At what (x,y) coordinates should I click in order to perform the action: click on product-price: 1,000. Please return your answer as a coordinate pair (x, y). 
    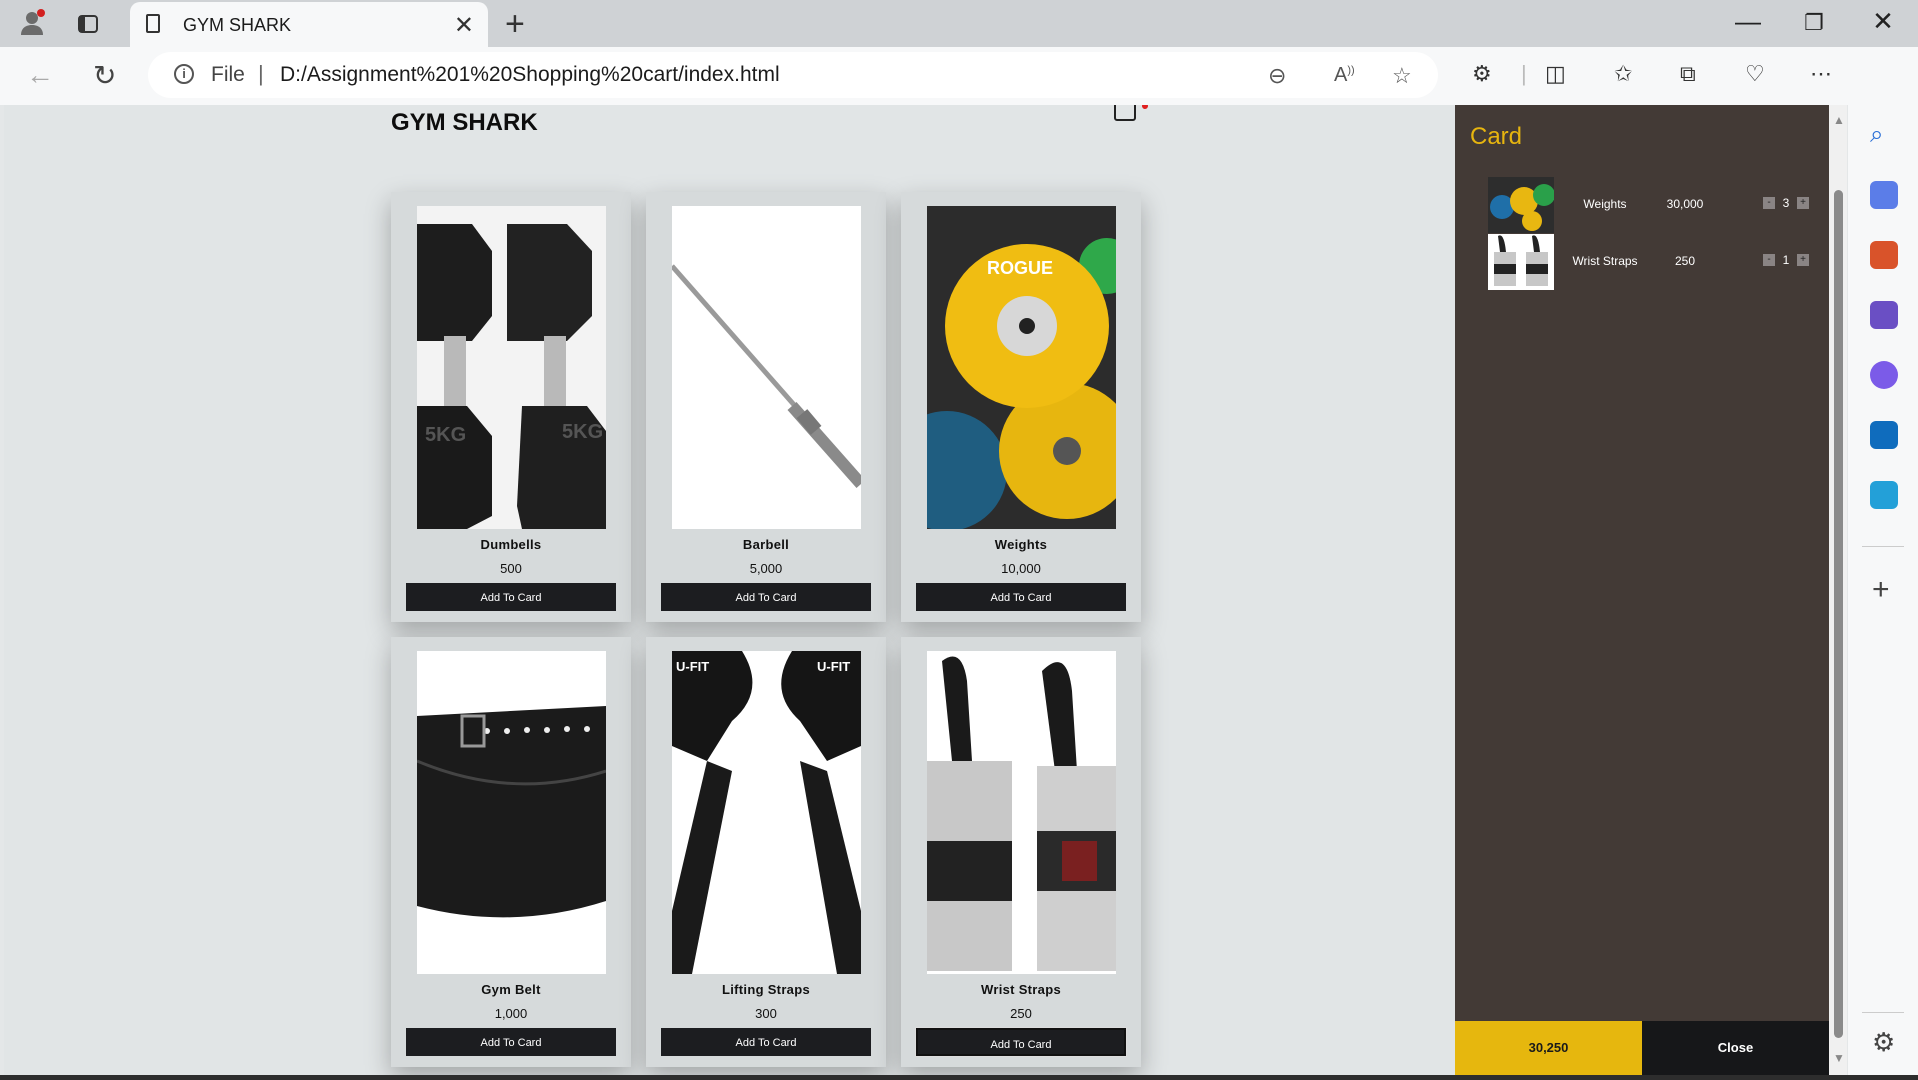
    Looking at the image, I should click on (511, 1013).